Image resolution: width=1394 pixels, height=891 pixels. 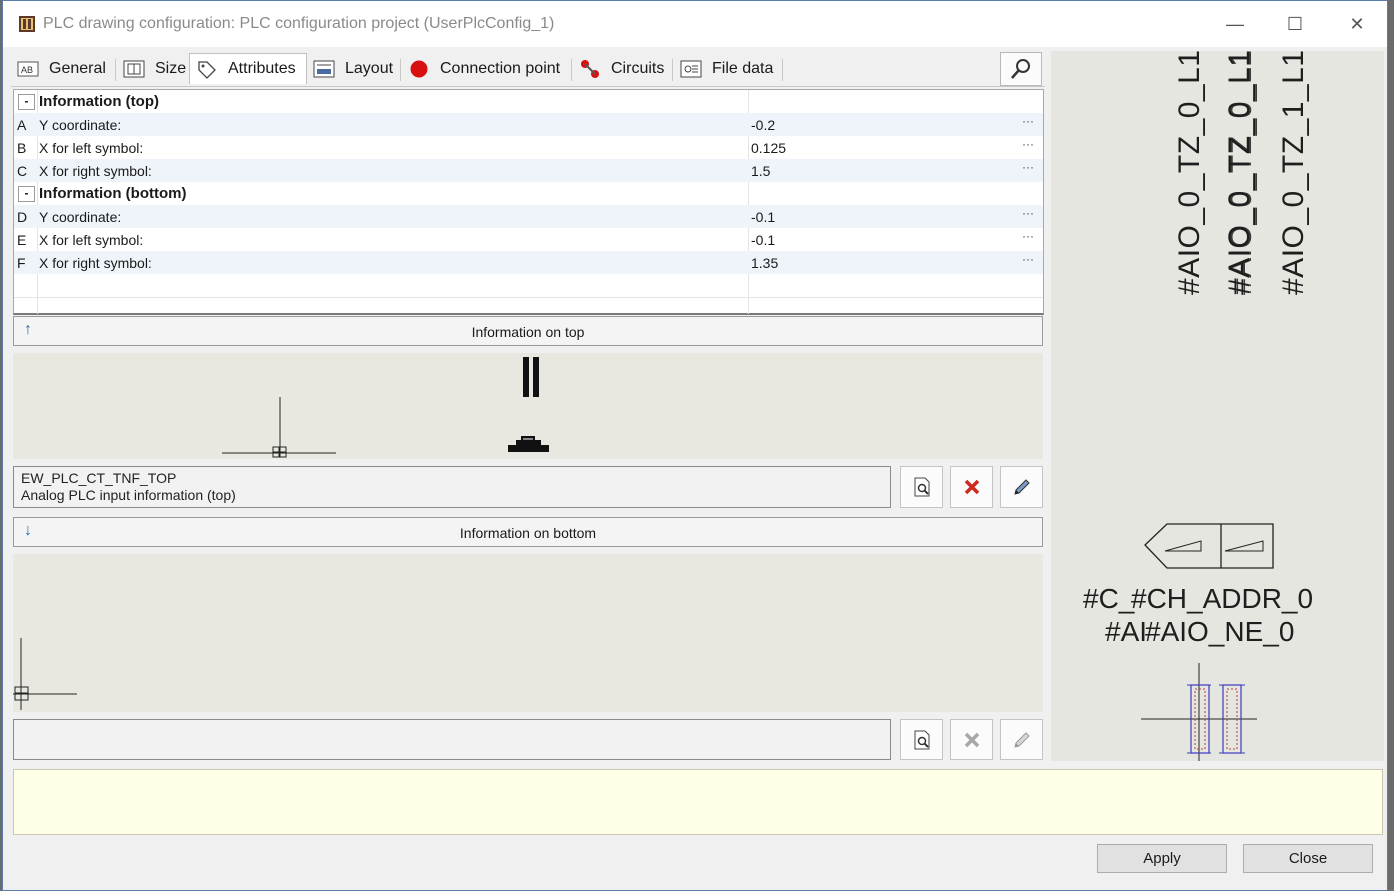 I want to click on overlap-text-1b: #CH_ADDR_0, so click(x=1222, y=598).